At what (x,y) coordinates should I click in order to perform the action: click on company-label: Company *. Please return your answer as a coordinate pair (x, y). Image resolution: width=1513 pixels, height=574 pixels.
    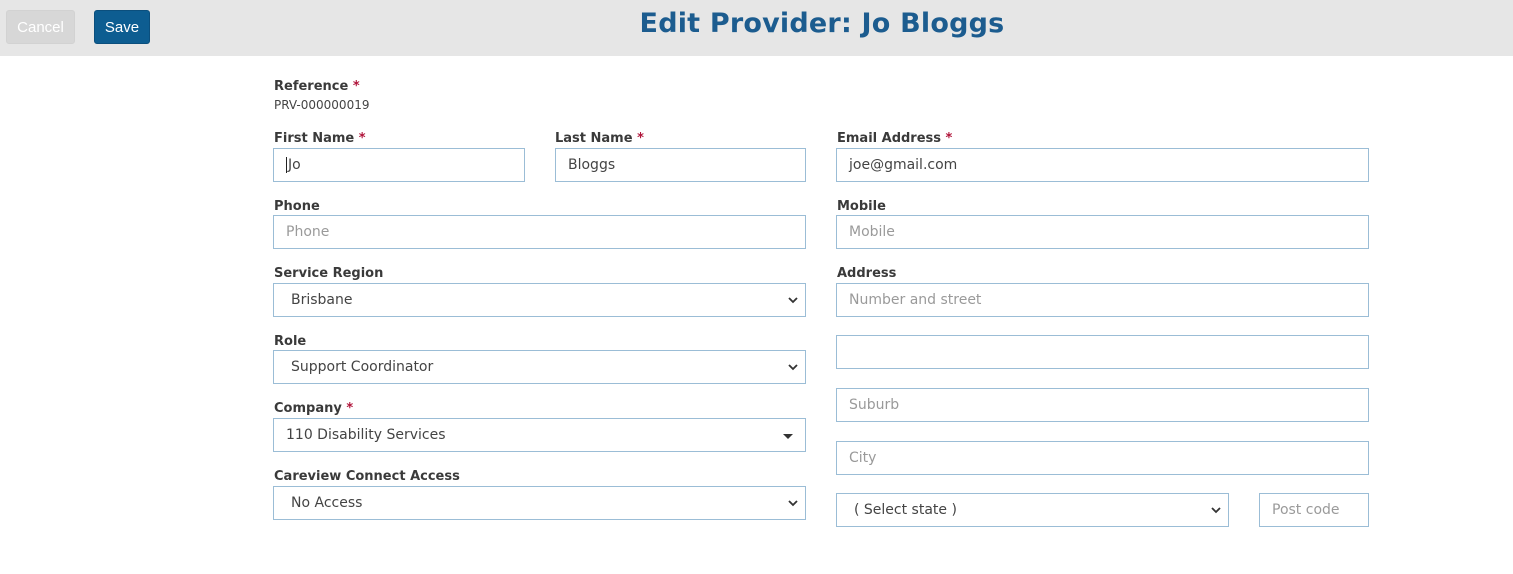
    Looking at the image, I should click on (313, 408).